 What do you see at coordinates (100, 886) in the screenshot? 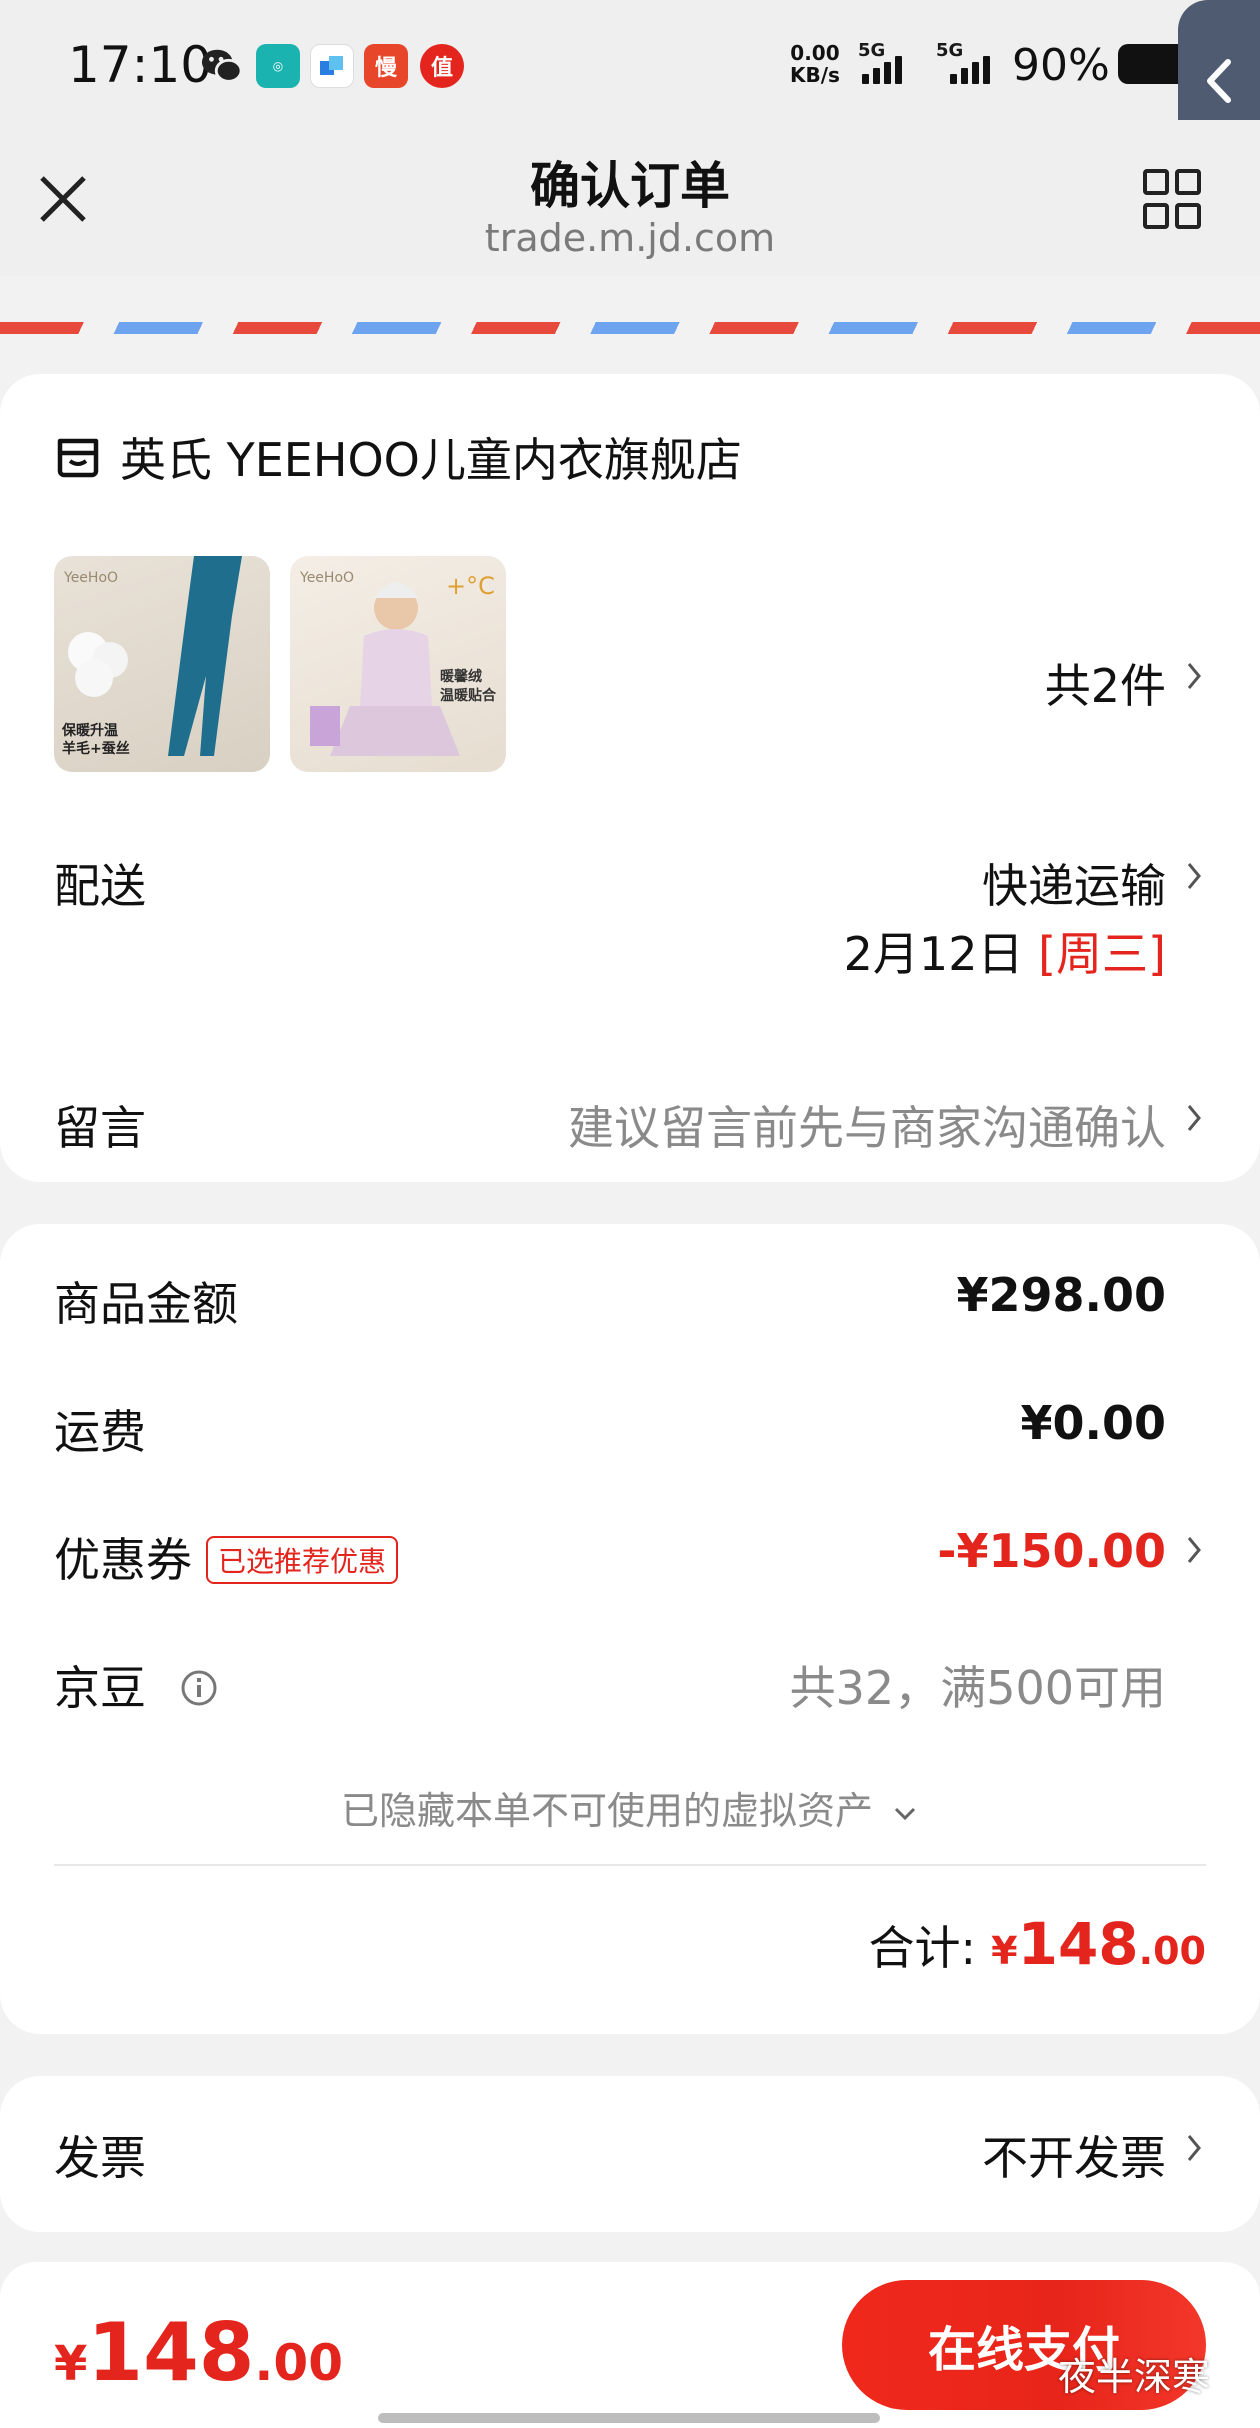
I see `delivery-label: 配送` at bounding box center [100, 886].